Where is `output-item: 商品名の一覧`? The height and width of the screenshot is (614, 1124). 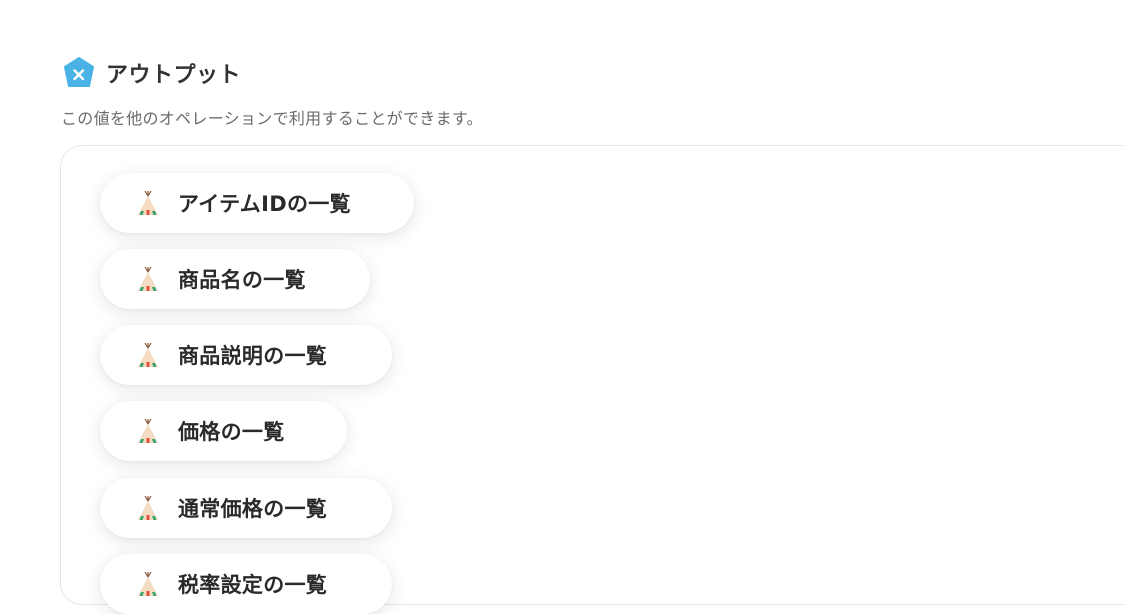
output-item: 商品名の一覧 is located at coordinates (235, 279).